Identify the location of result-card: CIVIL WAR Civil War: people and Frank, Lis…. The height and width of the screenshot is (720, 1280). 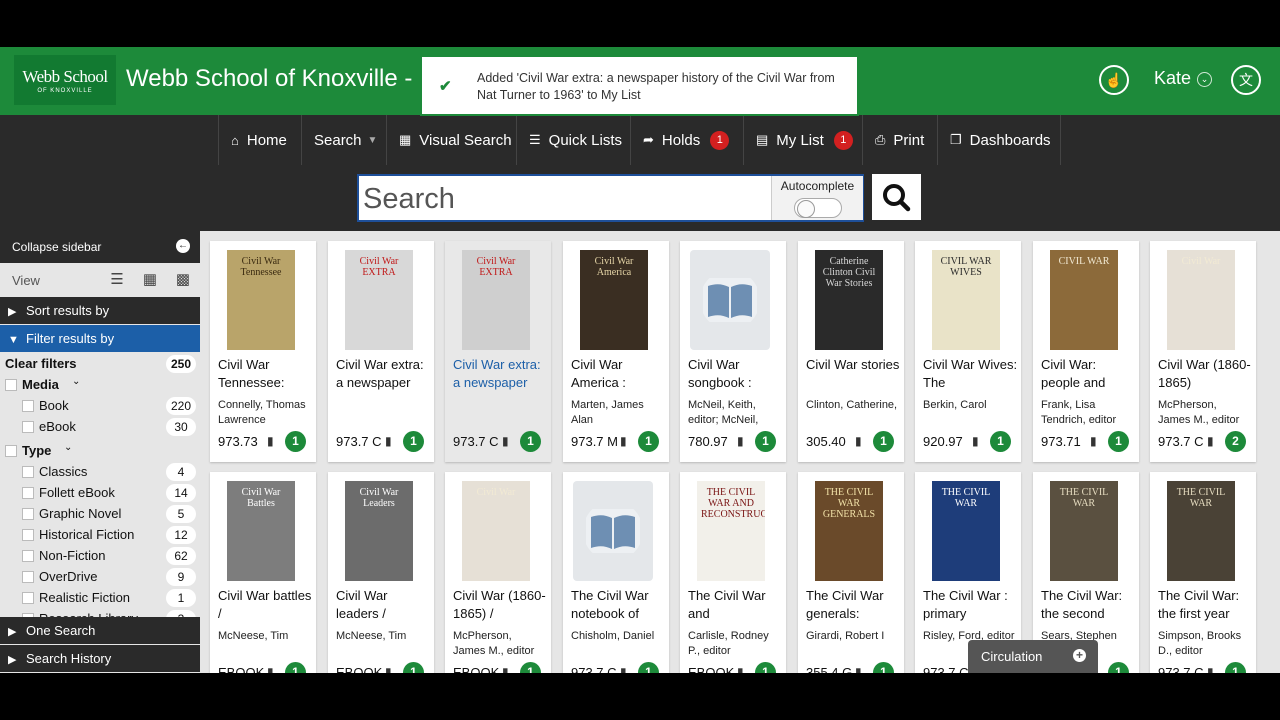
(1086, 351).